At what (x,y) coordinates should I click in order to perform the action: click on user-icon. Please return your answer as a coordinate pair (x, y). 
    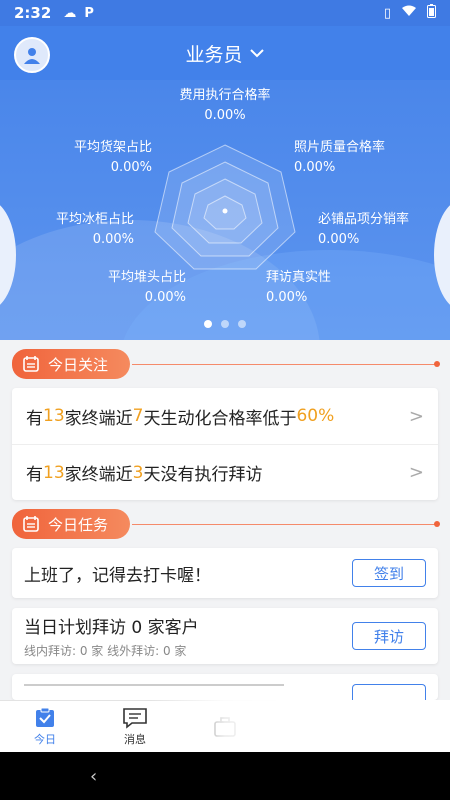
    Looking at the image, I should click on (32, 56).